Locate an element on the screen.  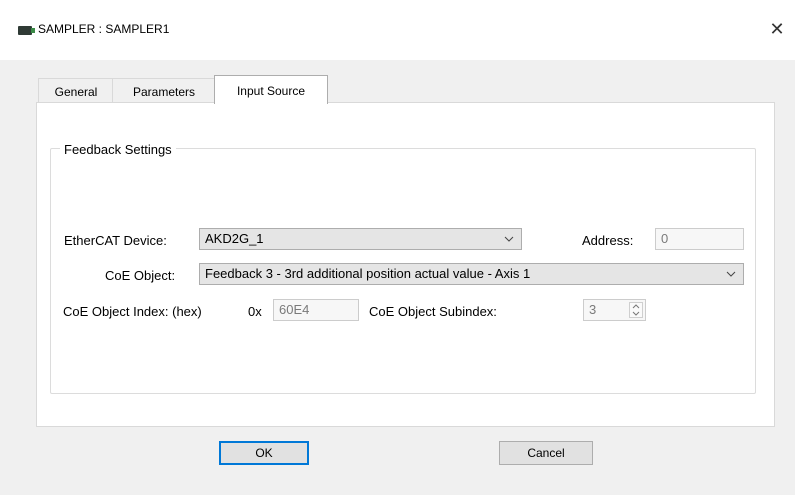
window-title: SAMPLER : SAMPLER1 is located at coordinates (104, 29).